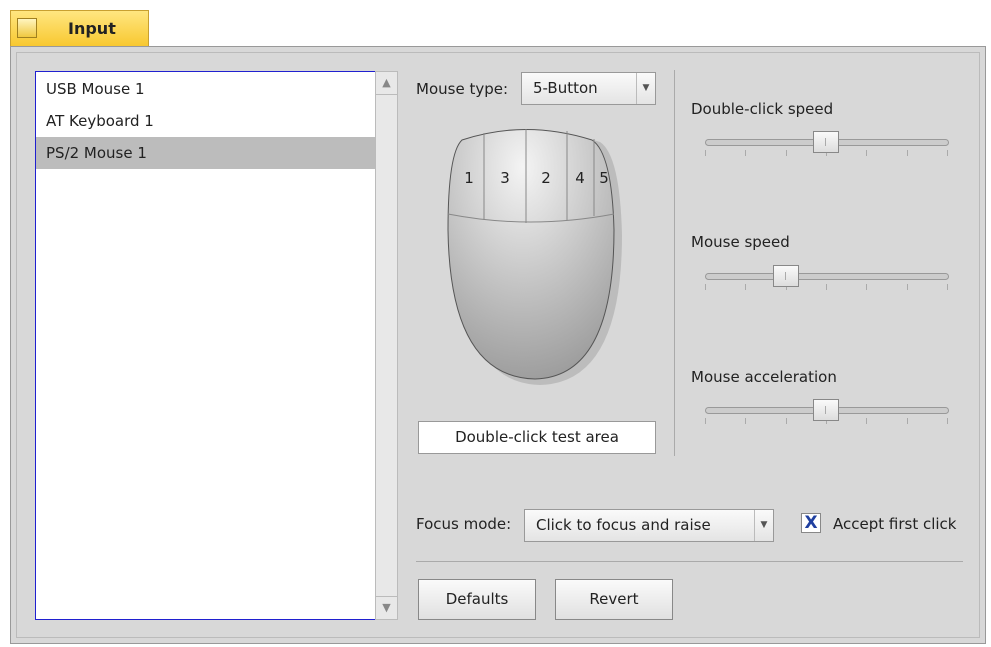 This screenshot has height=647, width=991. I want to click on double-click-speed-slider, so click(827, 146).